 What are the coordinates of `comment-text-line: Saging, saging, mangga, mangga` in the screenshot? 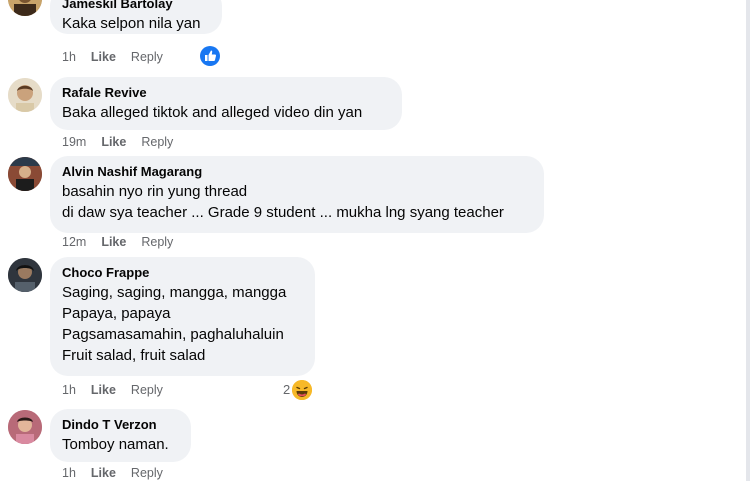 It's located at (174, 292).